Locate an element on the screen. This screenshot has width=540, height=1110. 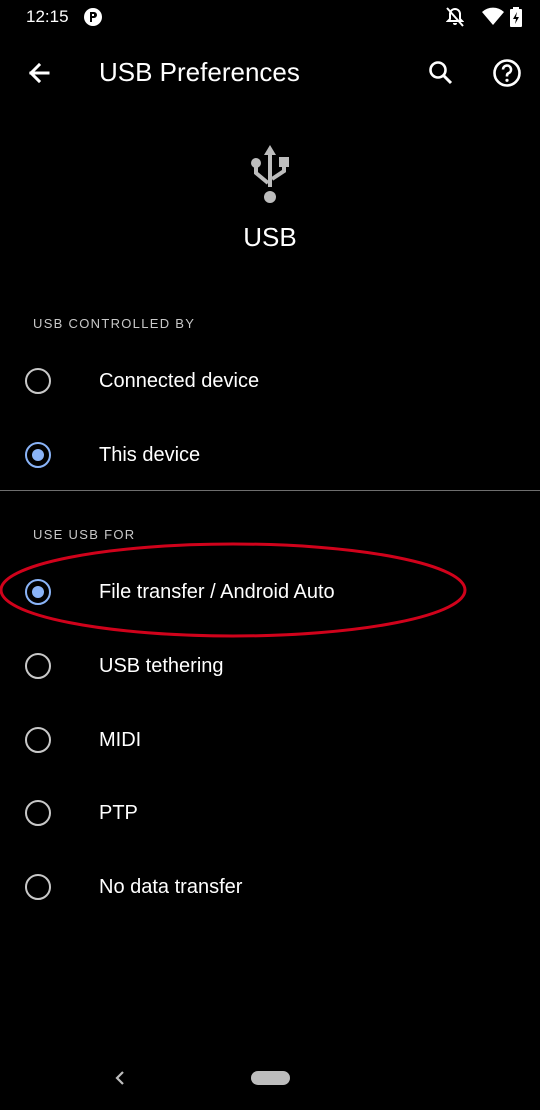
app-bar: USB Preferences is located at coordinates (270, 73).